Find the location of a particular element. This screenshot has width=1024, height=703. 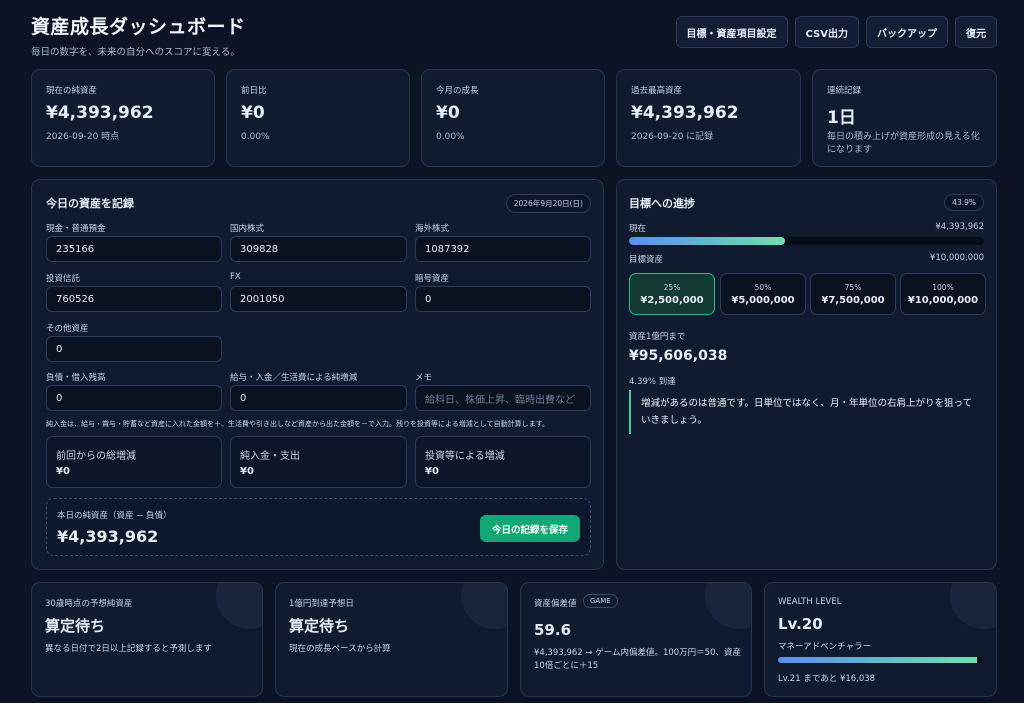

stat-card-day-change: 前日比 ¥0 0.00% is located at coordinates (318, 118).